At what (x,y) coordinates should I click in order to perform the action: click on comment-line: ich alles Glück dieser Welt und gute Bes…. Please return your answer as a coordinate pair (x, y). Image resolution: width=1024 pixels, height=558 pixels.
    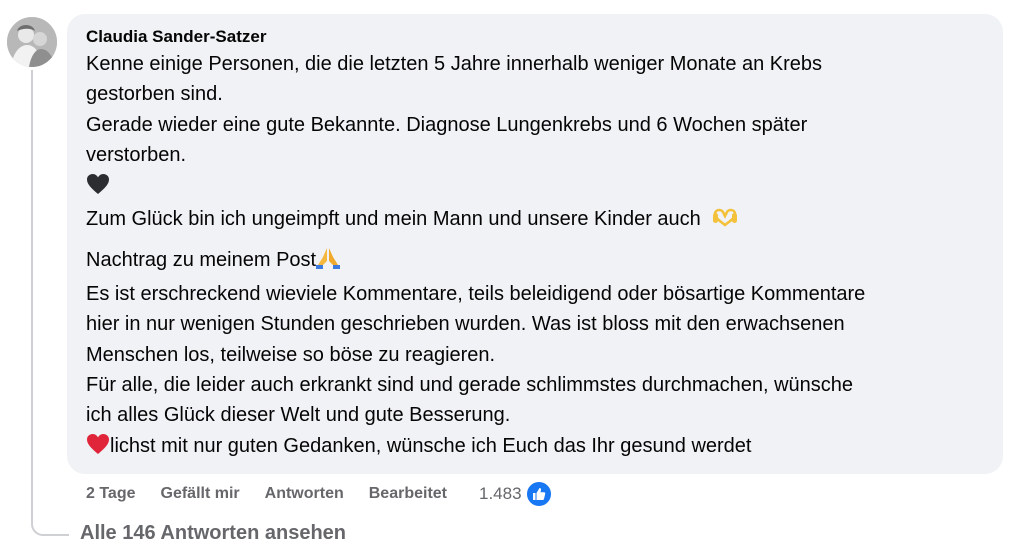
    Looking at the image, I should click on (298, 415).